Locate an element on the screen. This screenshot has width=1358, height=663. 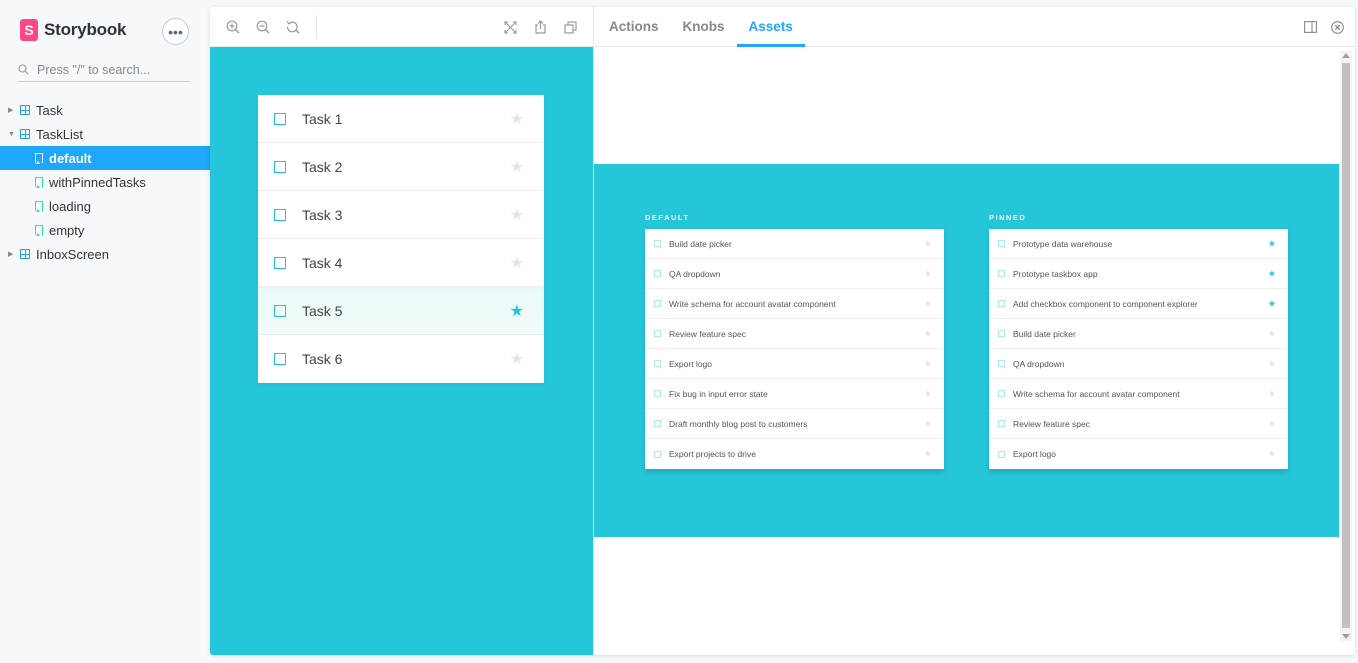
bookmark-icon is located at coordinates (39, 158).